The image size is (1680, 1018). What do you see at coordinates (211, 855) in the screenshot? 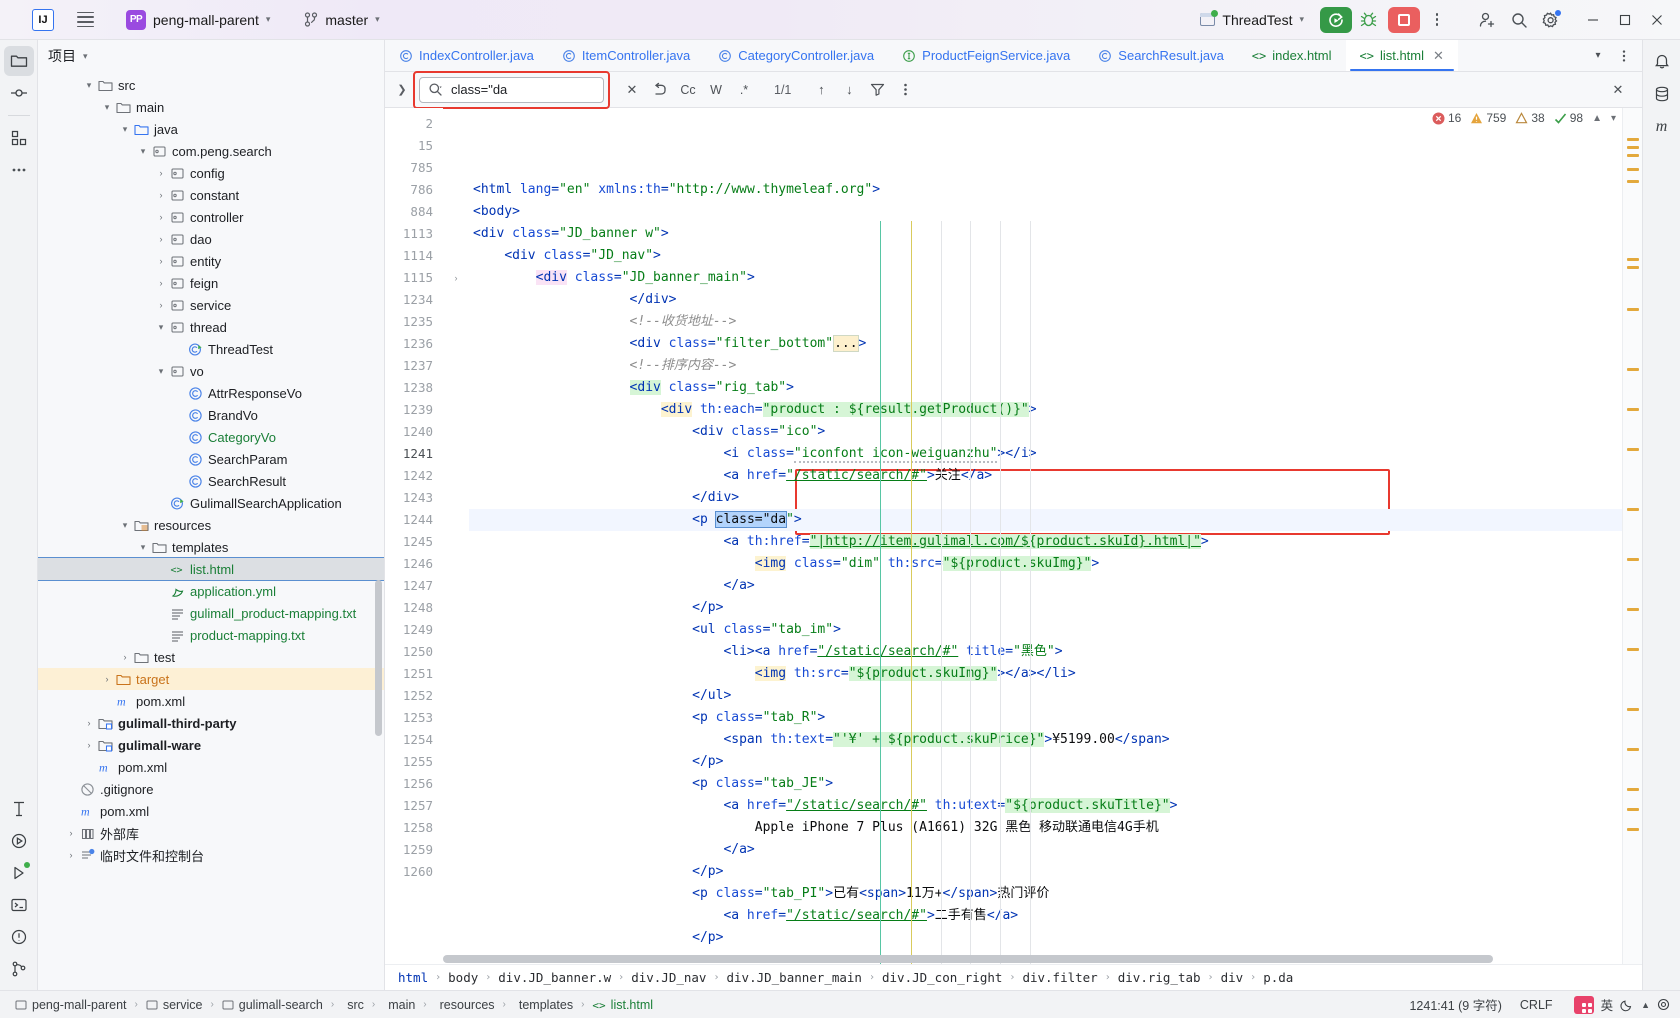
I see `tree-node-临时文件和控制台: › 临时文件和控制台` at bounding box center [211, 855].